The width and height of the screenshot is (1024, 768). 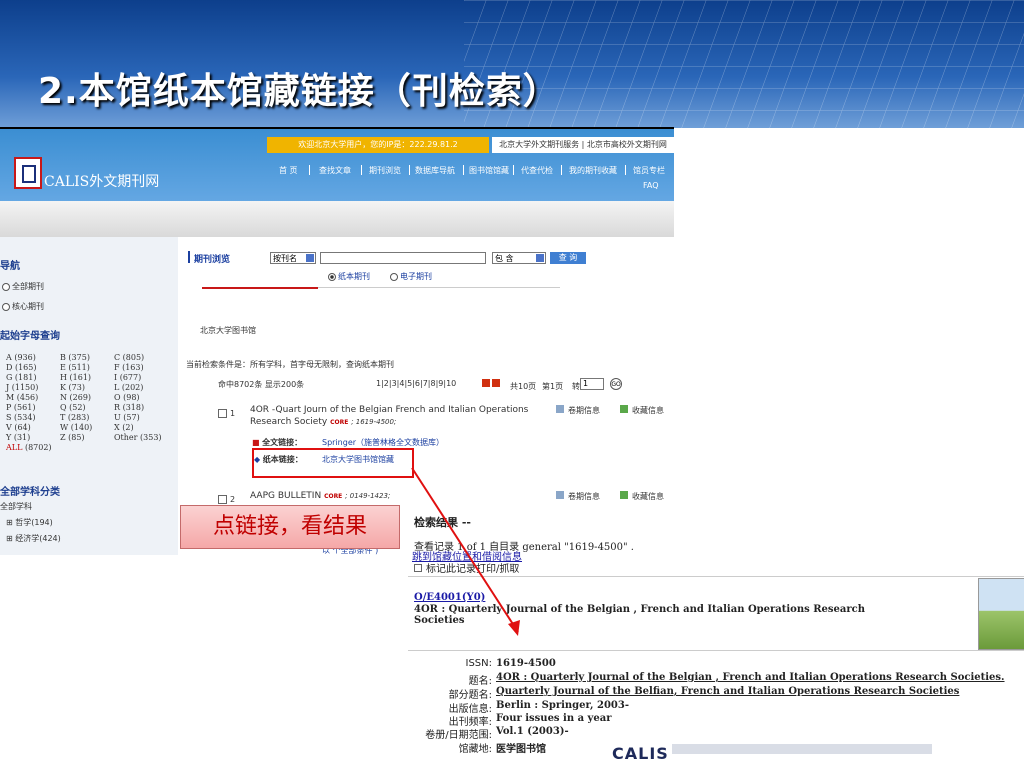 What do you see at coordinates (465, 551) in the screenshot?
I see `pointer-arrow` at bounding box center [465, 551].